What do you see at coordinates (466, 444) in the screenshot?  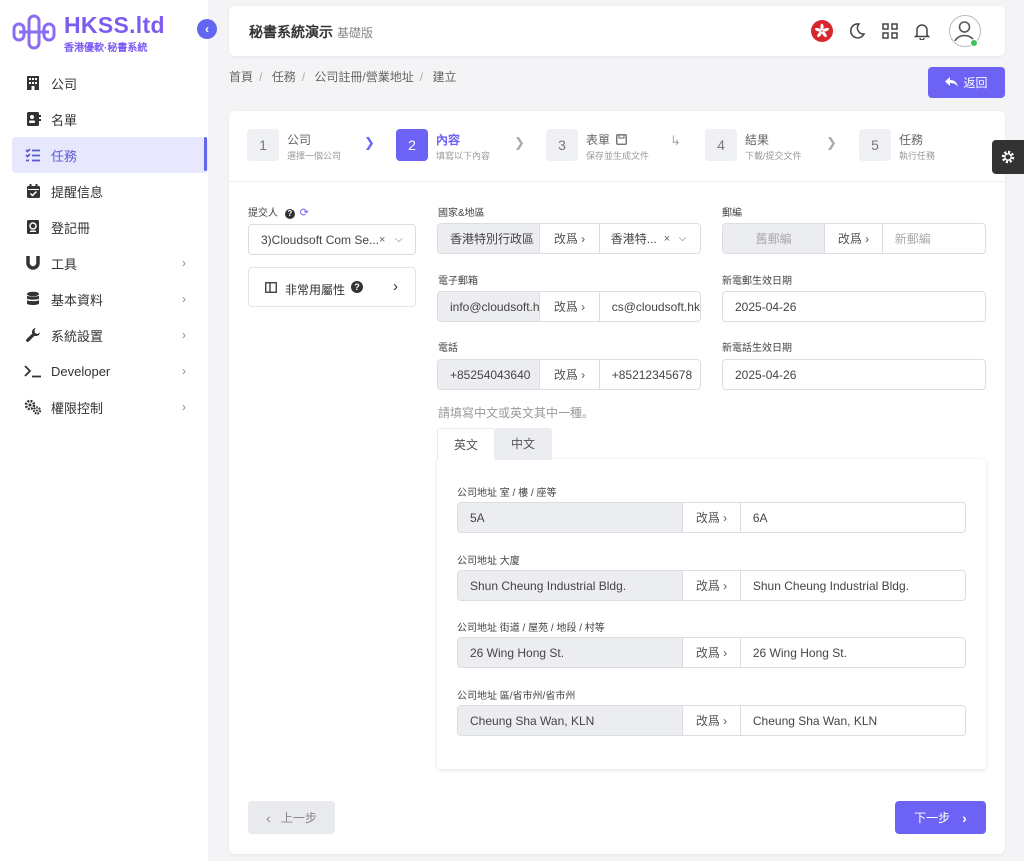 I see `tab-english: 英文` at bounding box center [466, 444].